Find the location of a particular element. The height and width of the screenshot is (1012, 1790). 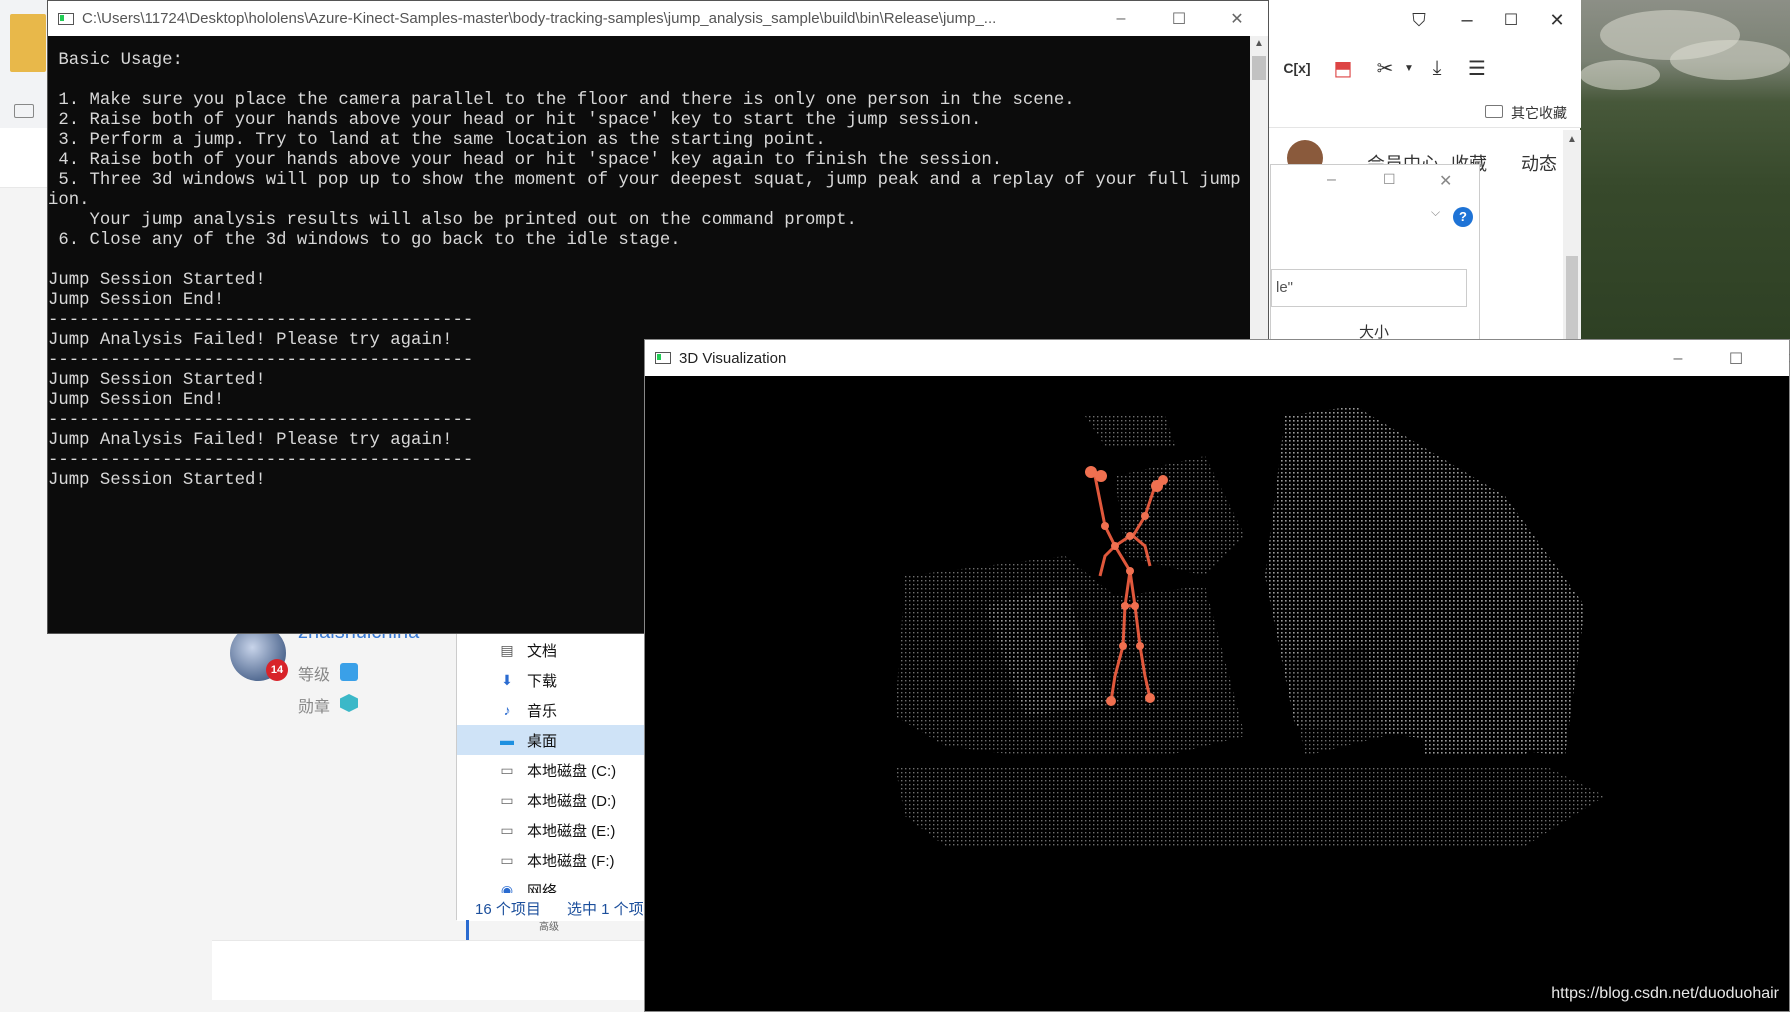

sub-label-text: 高级 is located at coordinates (549, 927).